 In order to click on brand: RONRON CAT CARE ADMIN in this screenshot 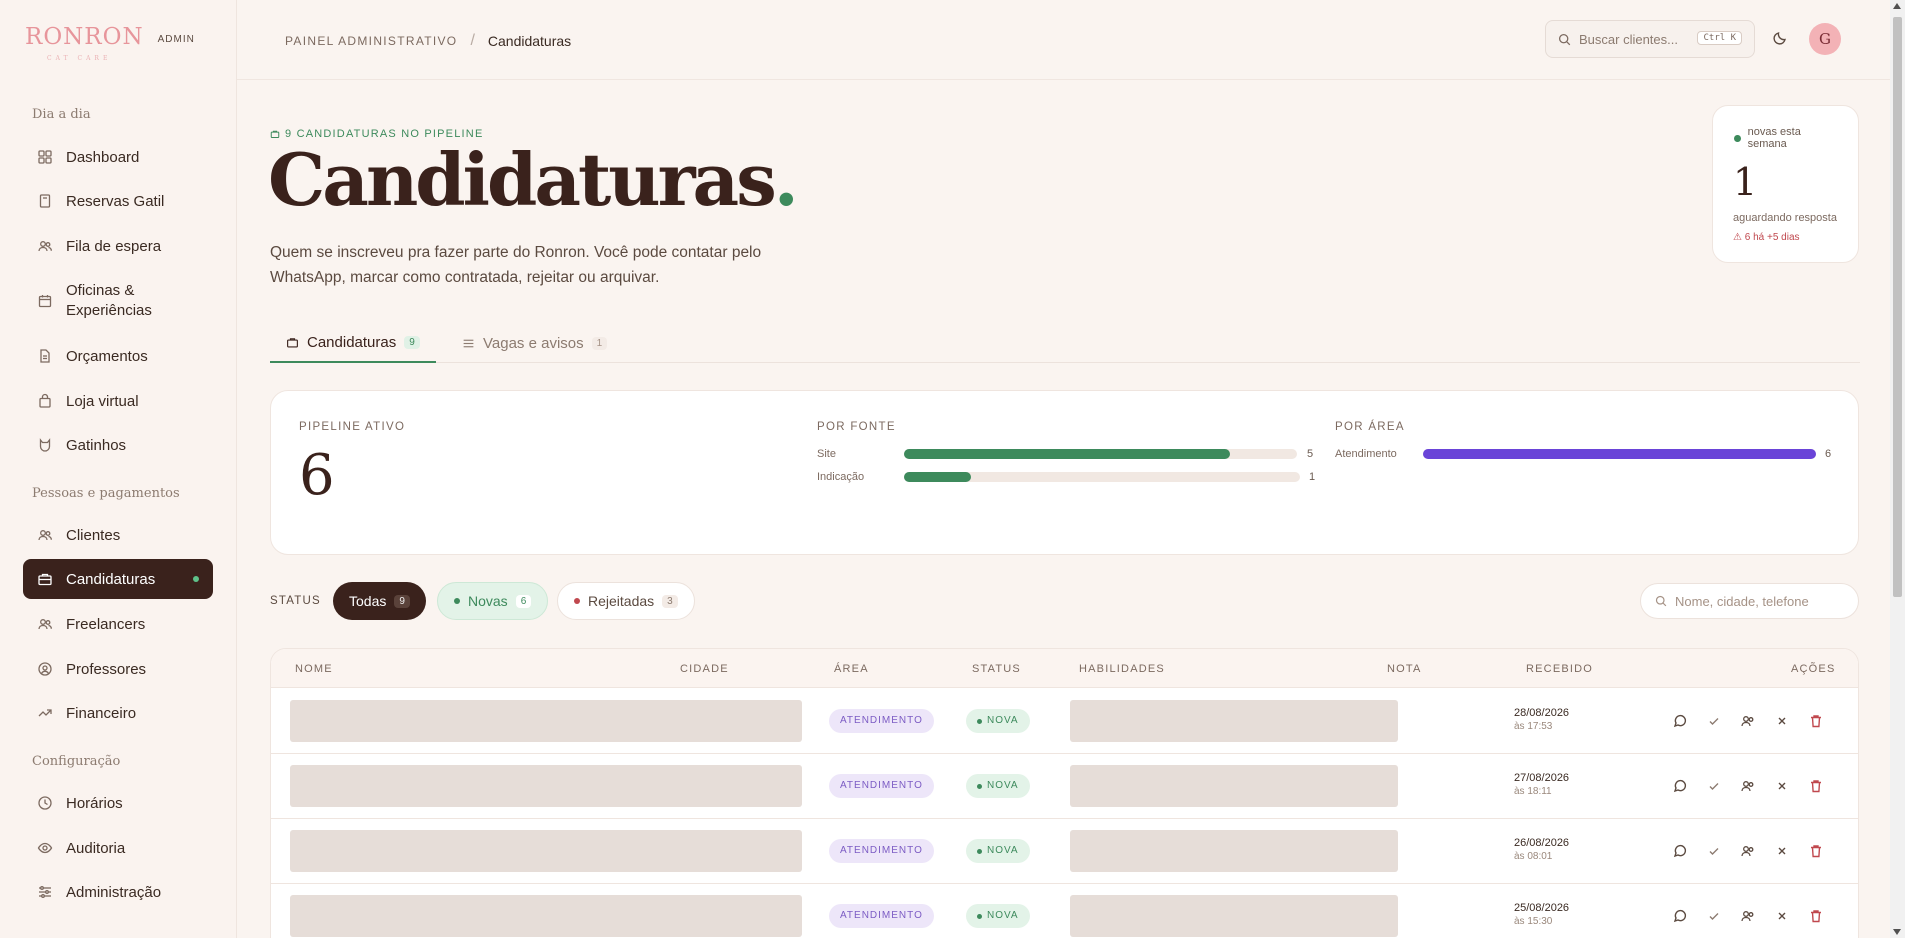, I will do `click(110, 44)`.